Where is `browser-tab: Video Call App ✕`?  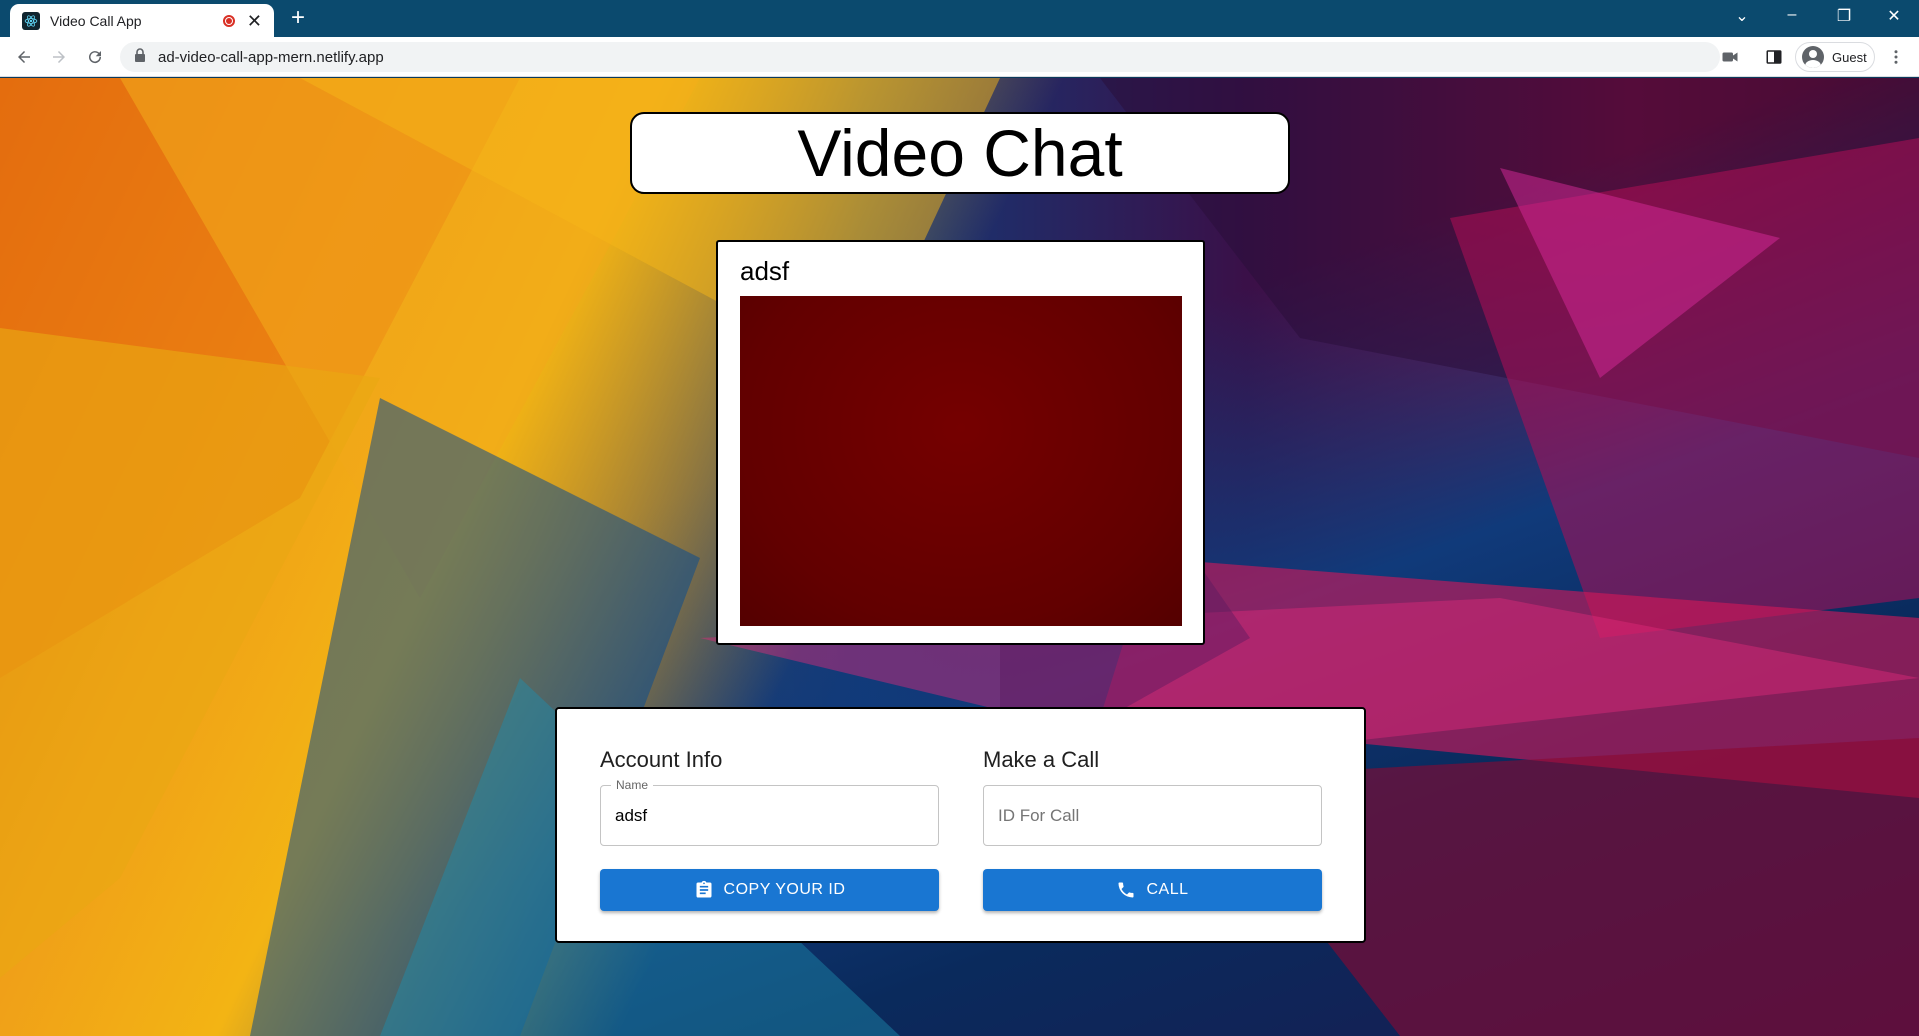 browser-tab: Video Call App ✕ is located at coordinates (142, 20).